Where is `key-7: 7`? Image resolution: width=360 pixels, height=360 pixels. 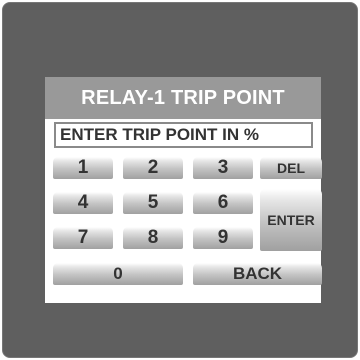
key-7: 7 is located at coordinates (83, 238).